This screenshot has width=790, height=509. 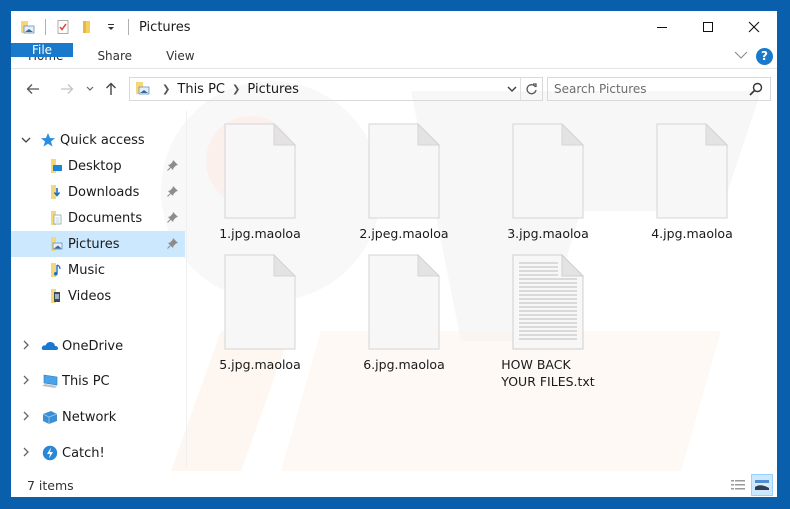 What do you see at coordinates (394, 485) in the screenshot?
I see `status-bar: 7 items` at bounding box center [394, 485].